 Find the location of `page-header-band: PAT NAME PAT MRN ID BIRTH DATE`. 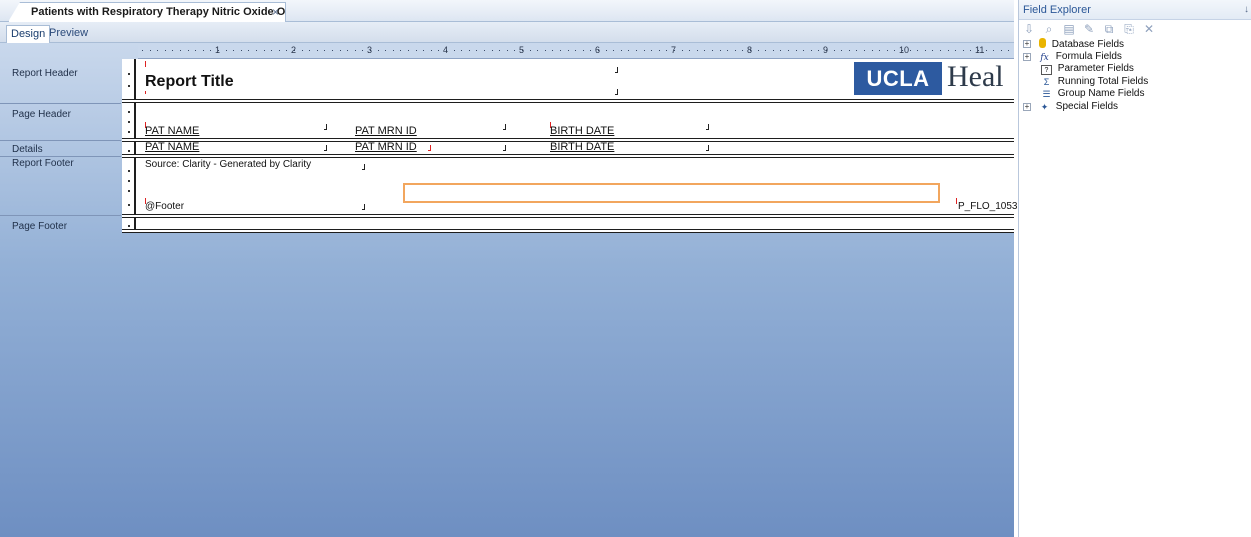

page-header-band: PAT NAME PAT MRN ID BIRTH DATE is located at coordinates (568, 120).